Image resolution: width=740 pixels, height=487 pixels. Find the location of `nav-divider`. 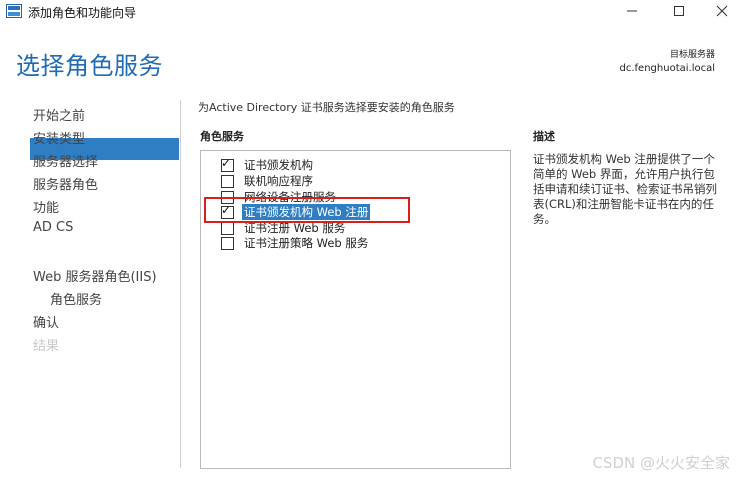

nav-divider is located at coordinates (180, 284).